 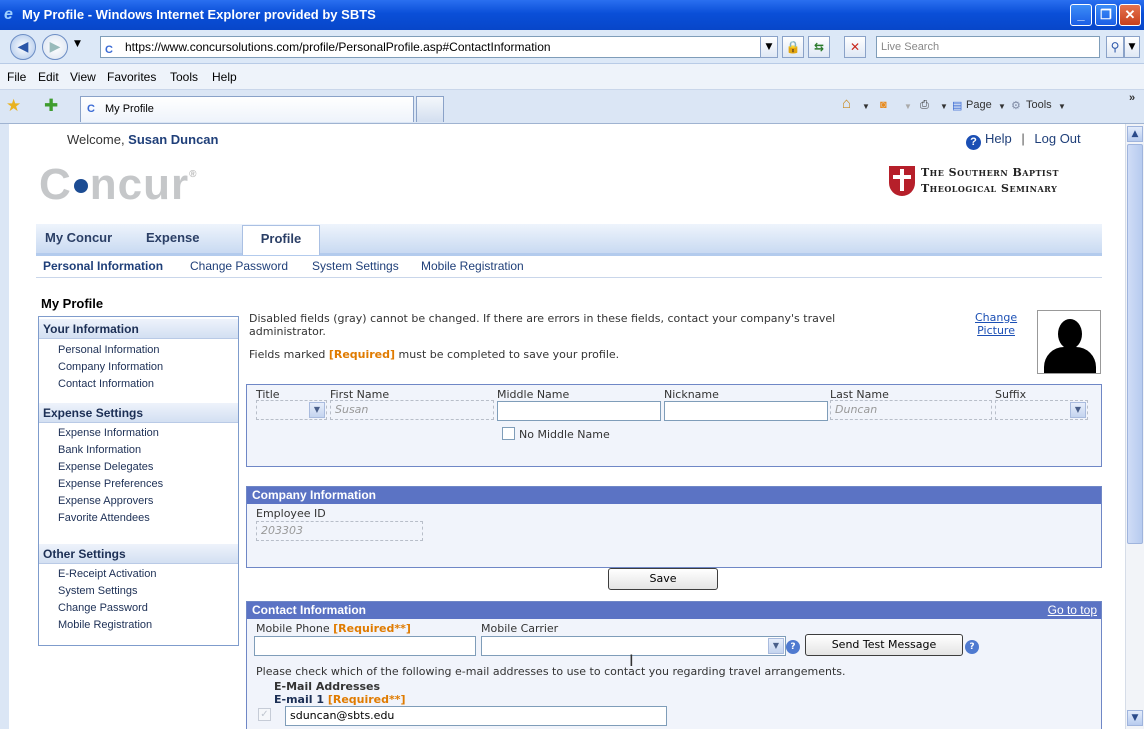 What do you see at coordinates (924, 105) in the screenshot?
I see `print-icon: ⎙` at bounding box center [924, 105].